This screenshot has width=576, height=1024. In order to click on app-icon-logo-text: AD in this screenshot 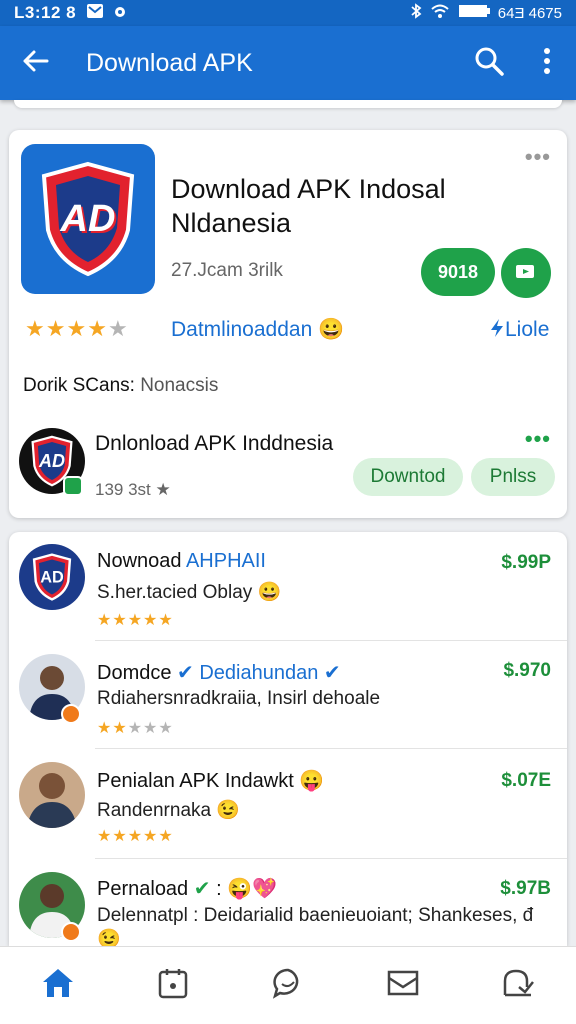, I will do `click(88, 218)`.